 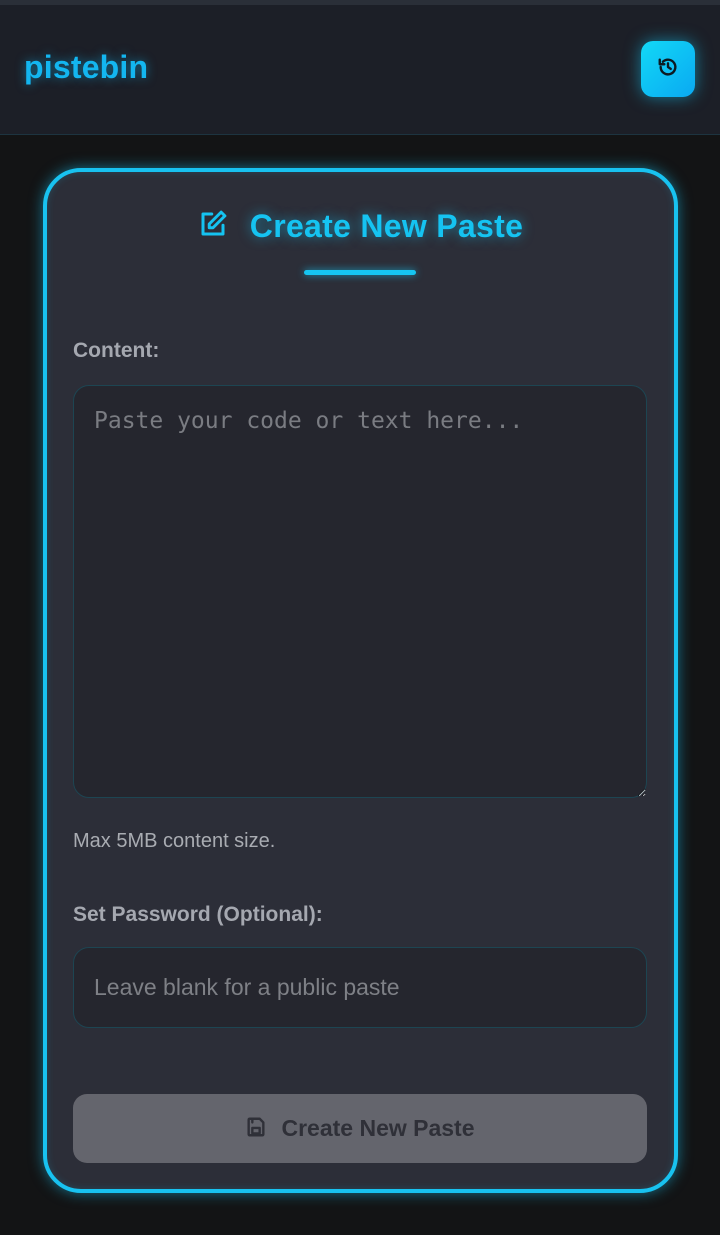 I want to click on page-title: Create New Paste, so click(x=386, y=226).